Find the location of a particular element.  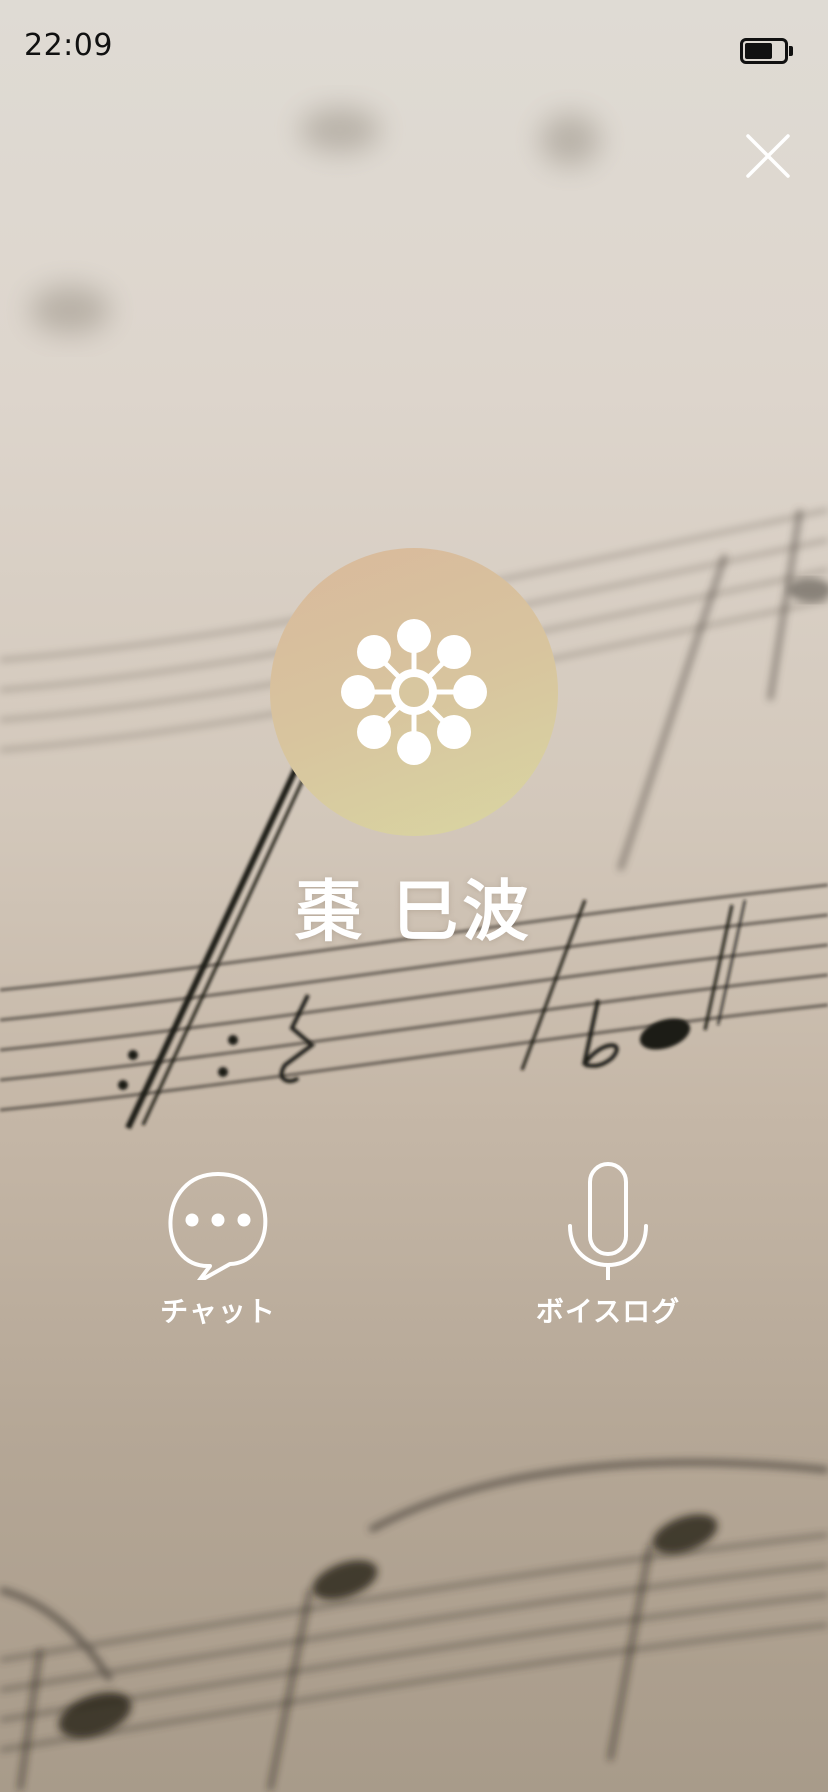

close-icon is located at coordinates (768, 156).